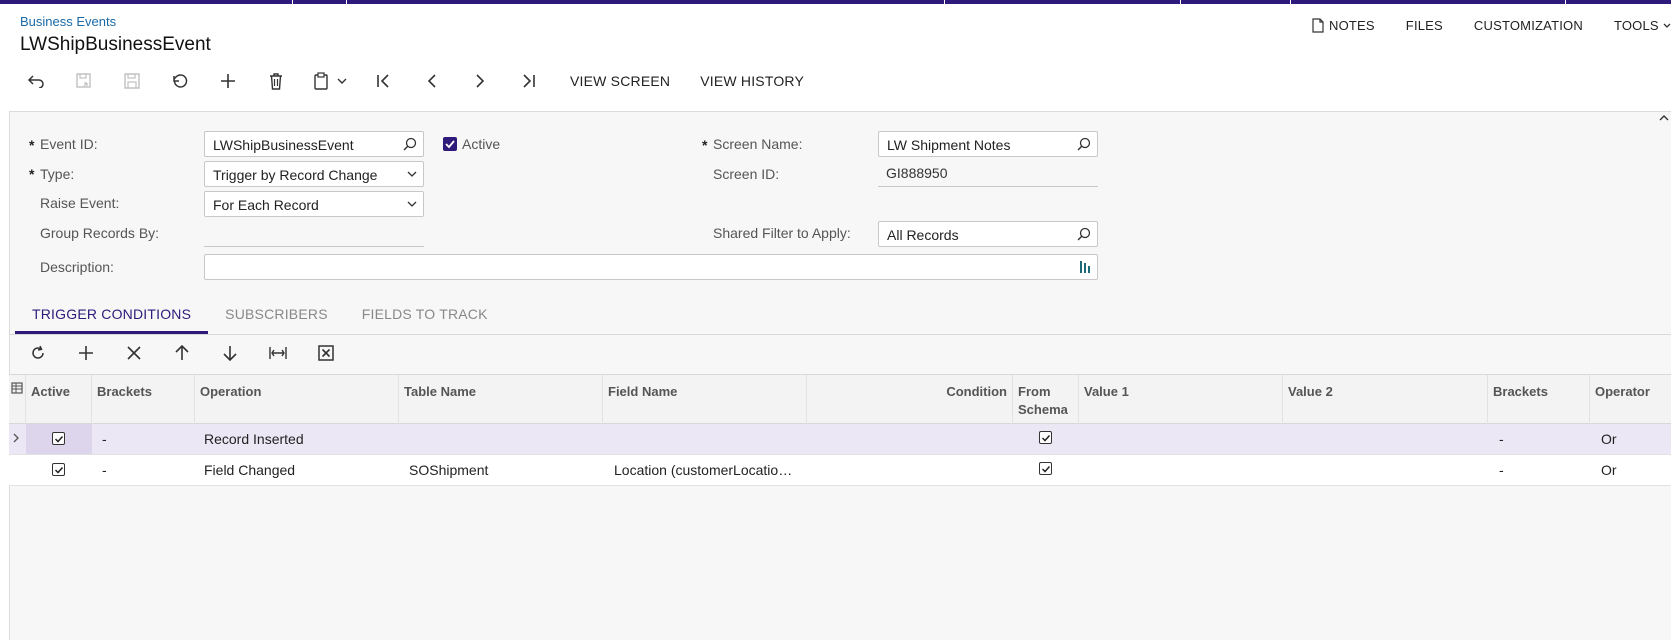 This screenshot has height=640, width=1671. I want to click on move-down-button, so click(230, 353).